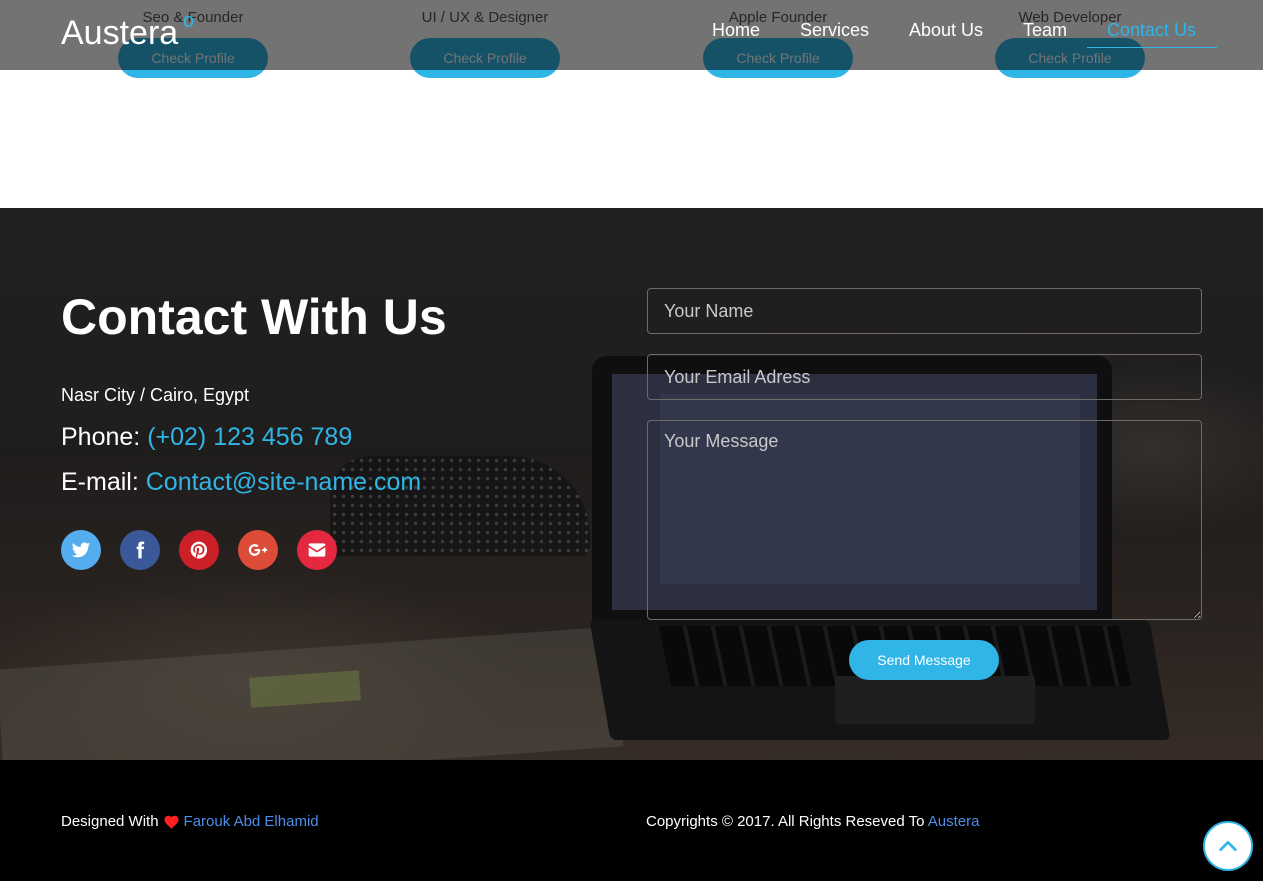 The height and width of the screenshot is (881, 1263). I want to click on copyright-prefix: Copyrights © 2017. All Rights Reseved To, so click(785, 821).